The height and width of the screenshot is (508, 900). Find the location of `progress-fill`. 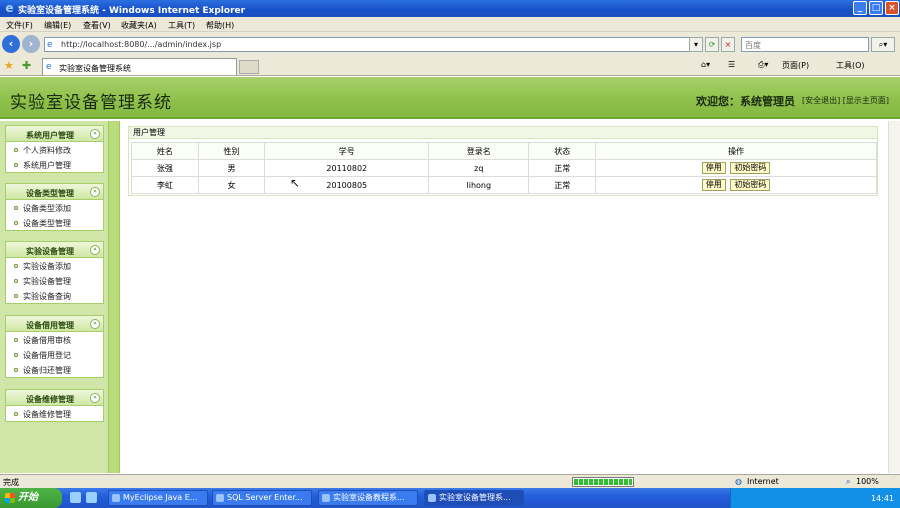

progress-fill is located at coordinates (603, 482).